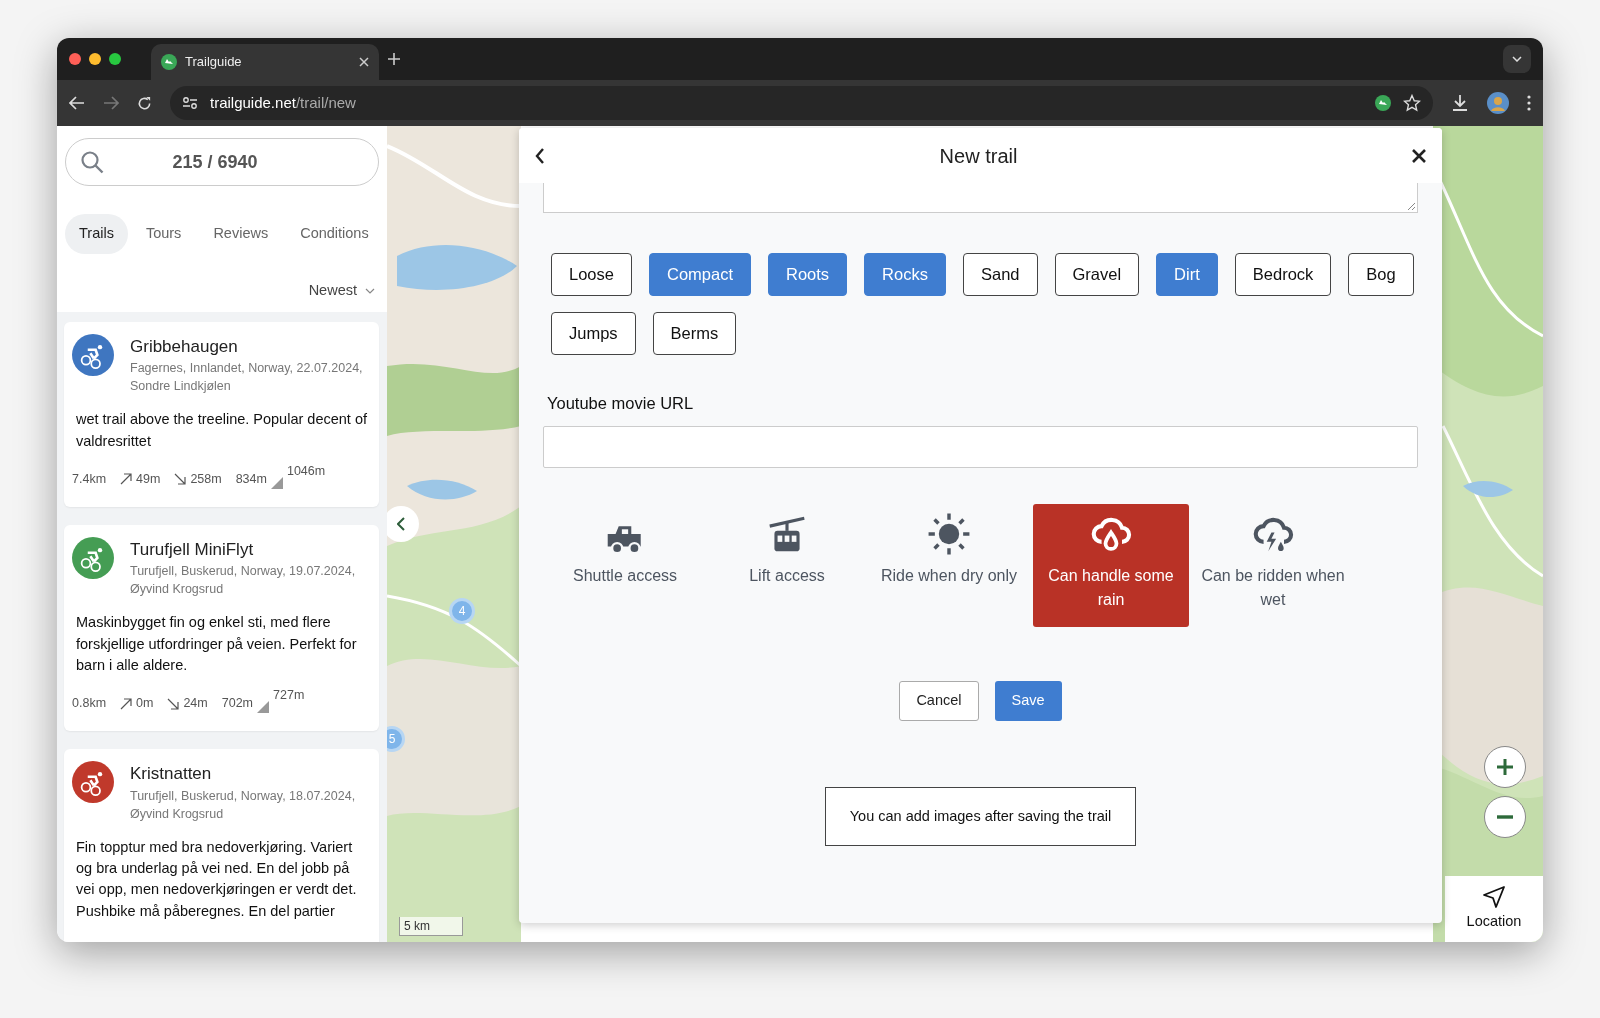  What do you see at coordinates (949, 565) in the screenshot?
I see `condition-toggle: Ride when dry only` at bounding box center [949, 565].